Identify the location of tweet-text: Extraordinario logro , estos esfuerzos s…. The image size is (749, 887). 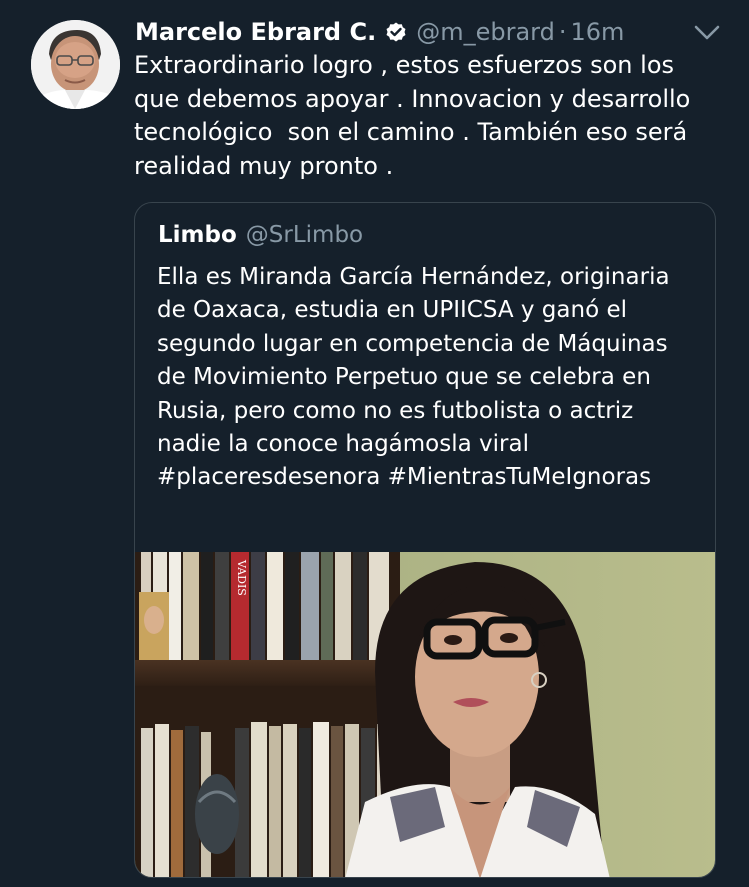
(412, 115).